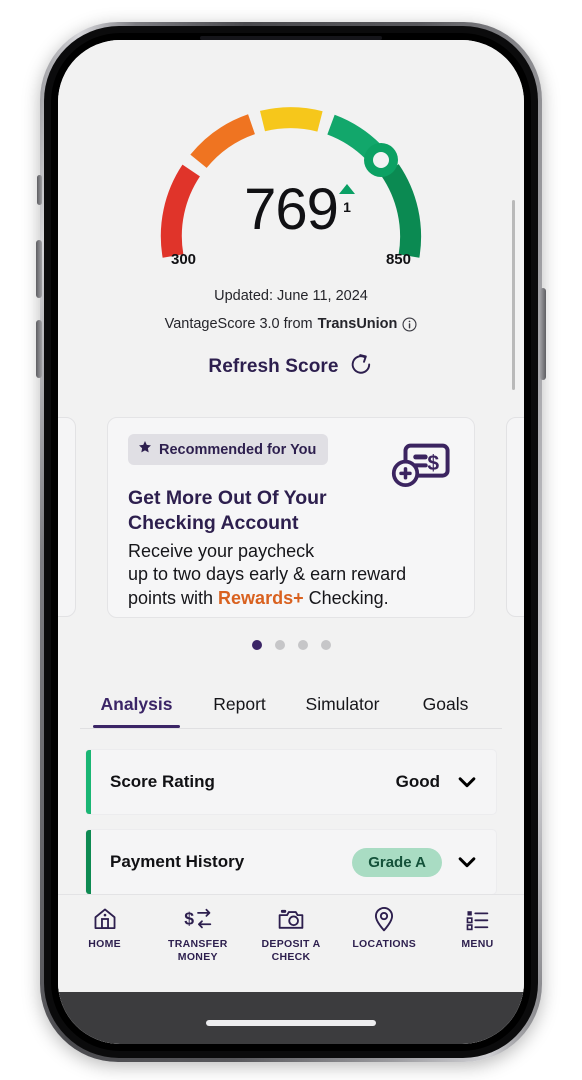 Image resolution: width=582 pixels, height=1080 pixels. I want to click on info-circle-icon, so click(409, 324).